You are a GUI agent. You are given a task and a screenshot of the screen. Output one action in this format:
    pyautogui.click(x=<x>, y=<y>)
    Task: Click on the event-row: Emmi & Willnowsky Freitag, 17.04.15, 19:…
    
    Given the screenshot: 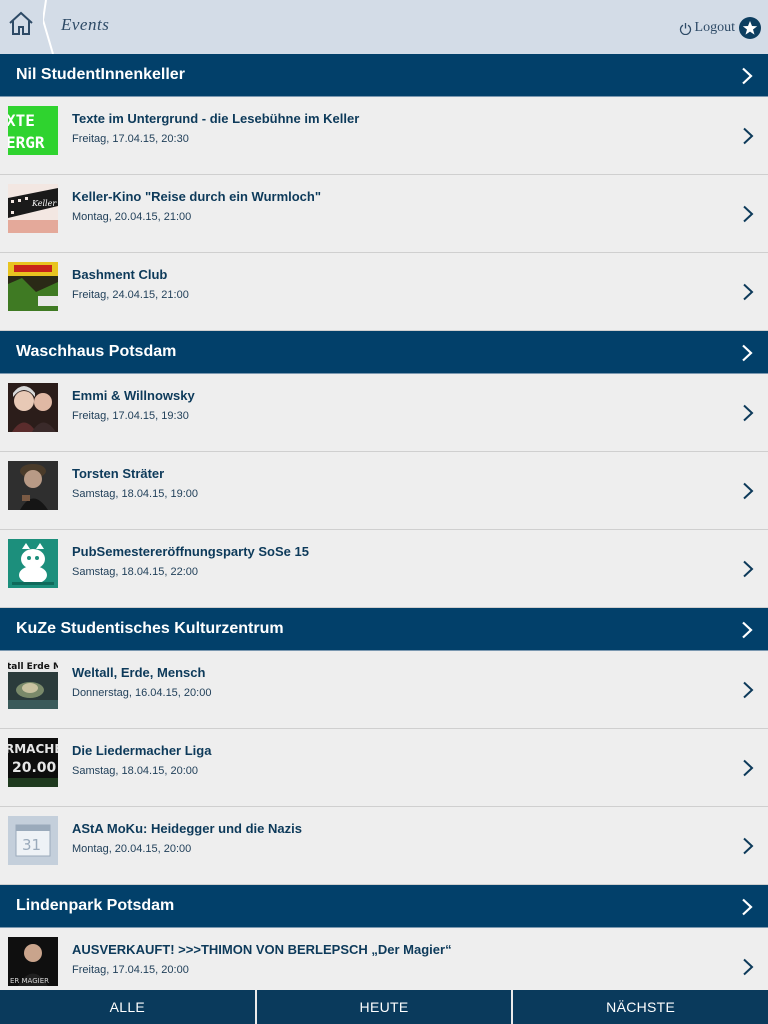 What is the action you would take?
    pyautogui.click(x=384, y=413)
    